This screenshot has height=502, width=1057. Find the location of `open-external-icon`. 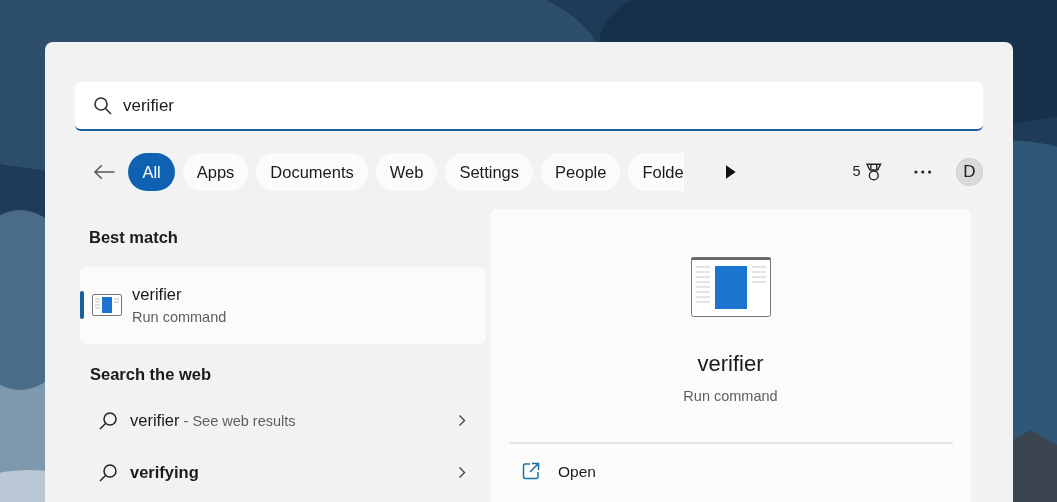

open-external-icon is located at coordinates (531, 471).